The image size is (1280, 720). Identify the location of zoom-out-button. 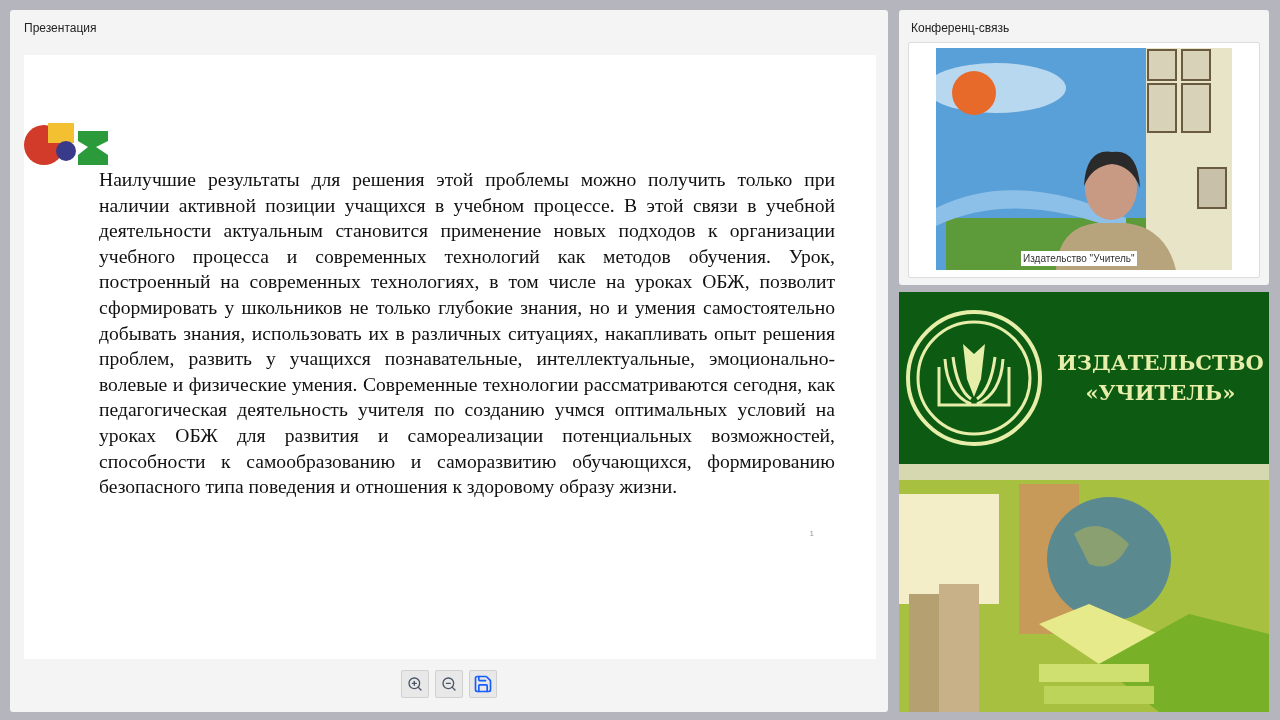
(449, 684).